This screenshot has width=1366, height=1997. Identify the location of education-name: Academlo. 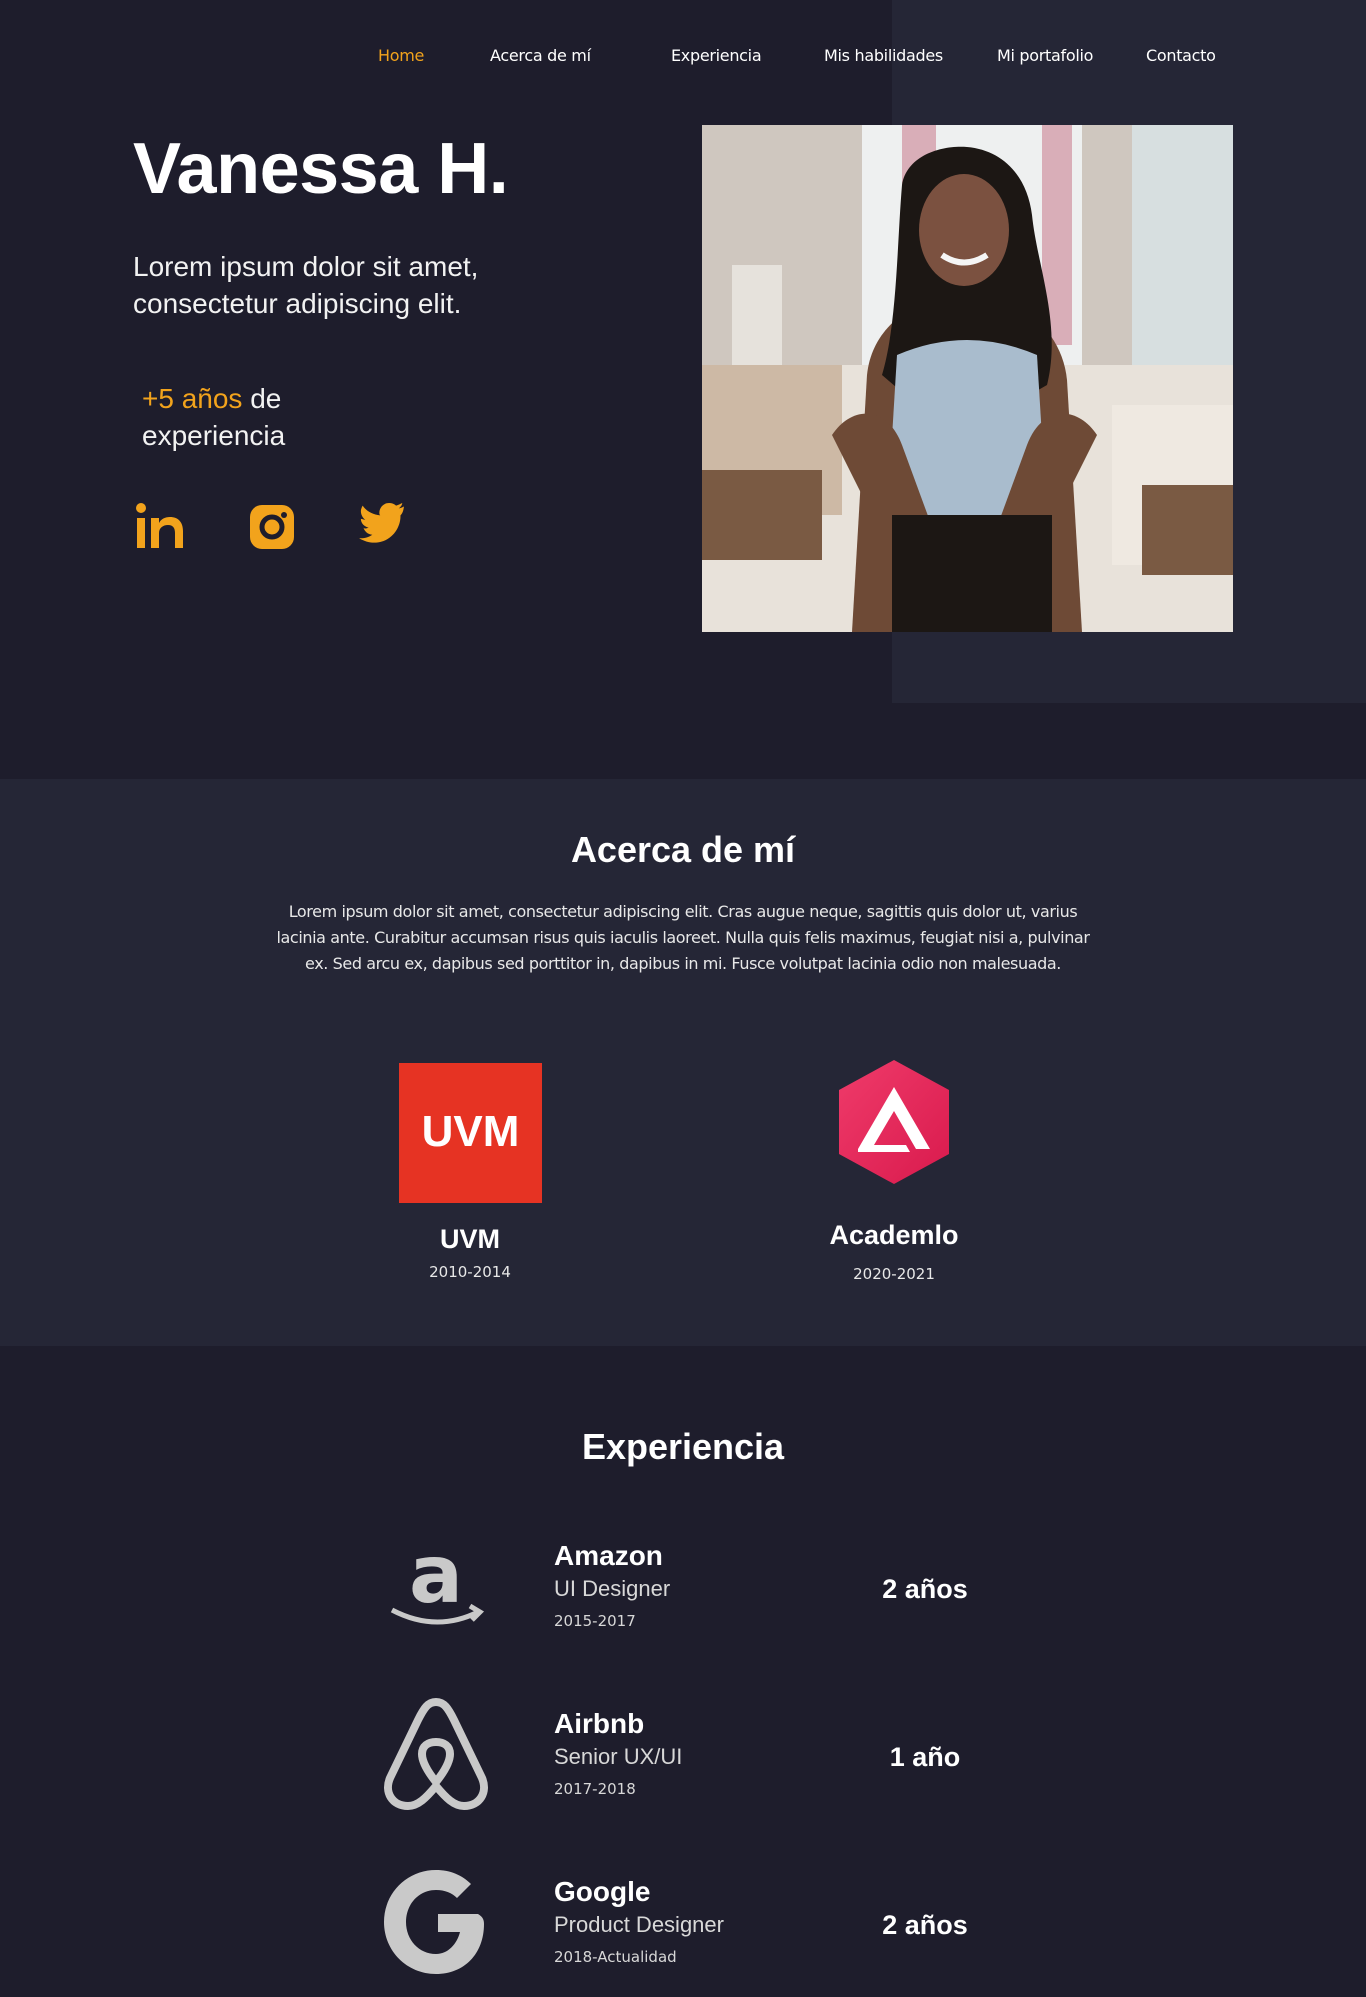
(894, 1235).